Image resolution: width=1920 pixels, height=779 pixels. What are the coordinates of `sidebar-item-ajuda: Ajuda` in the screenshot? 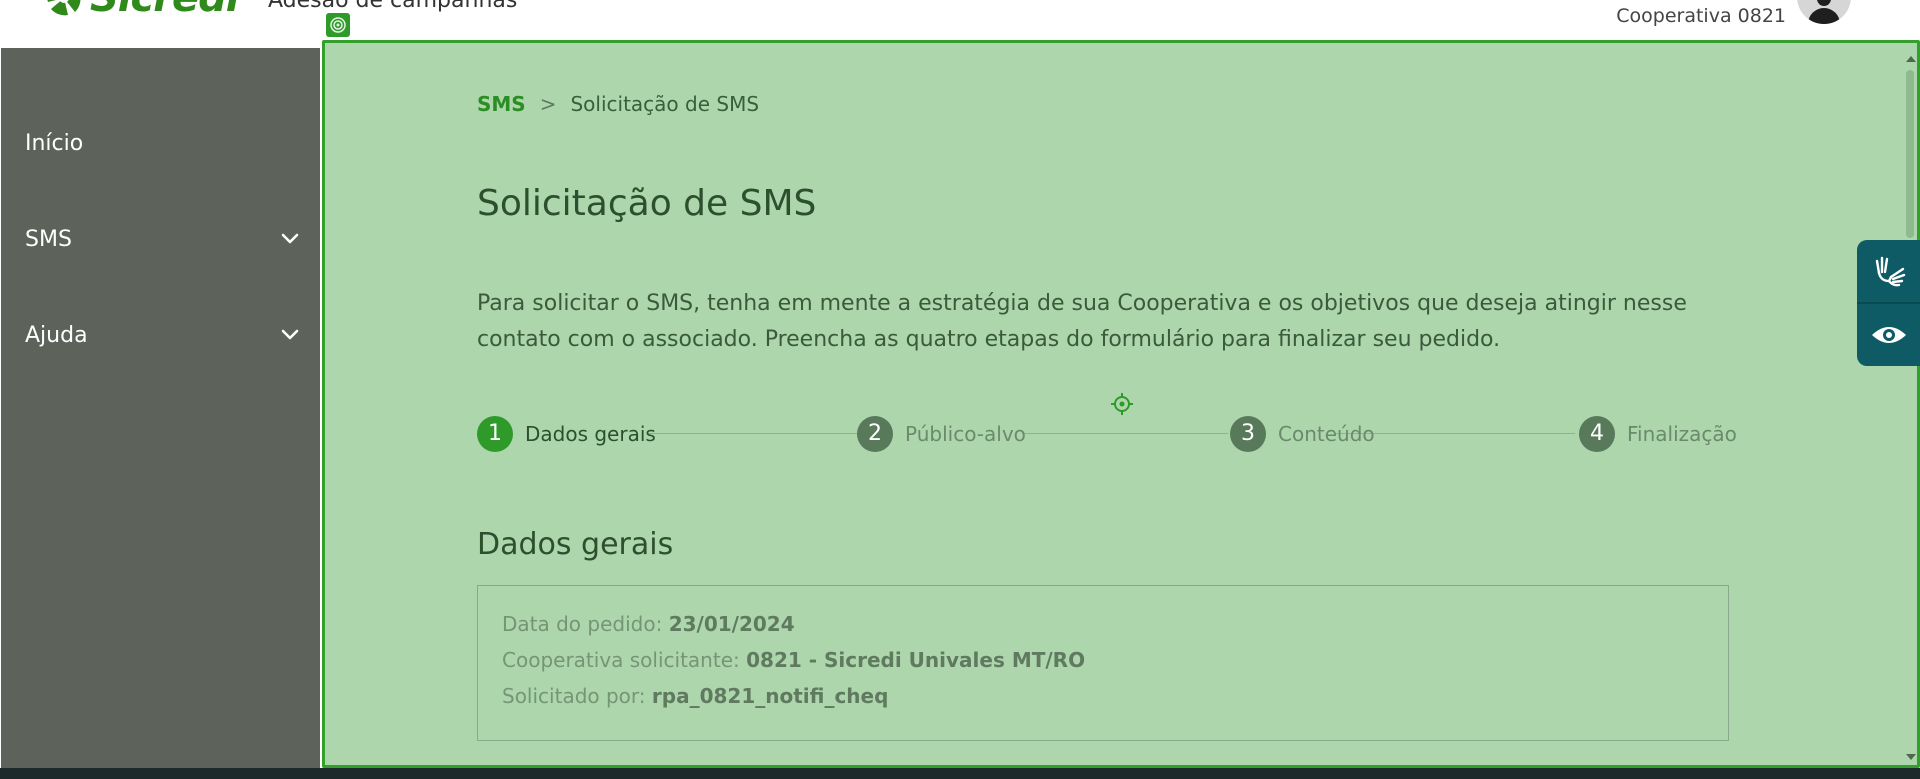 It's located at (162, 335).